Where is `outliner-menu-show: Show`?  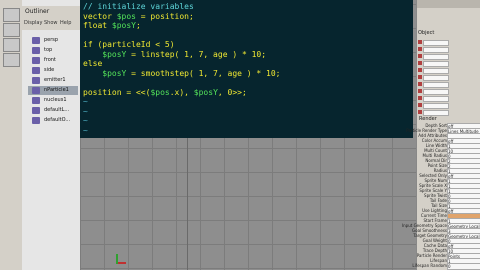 outliner-menu-show: Show is located at coordinates (51, 23).